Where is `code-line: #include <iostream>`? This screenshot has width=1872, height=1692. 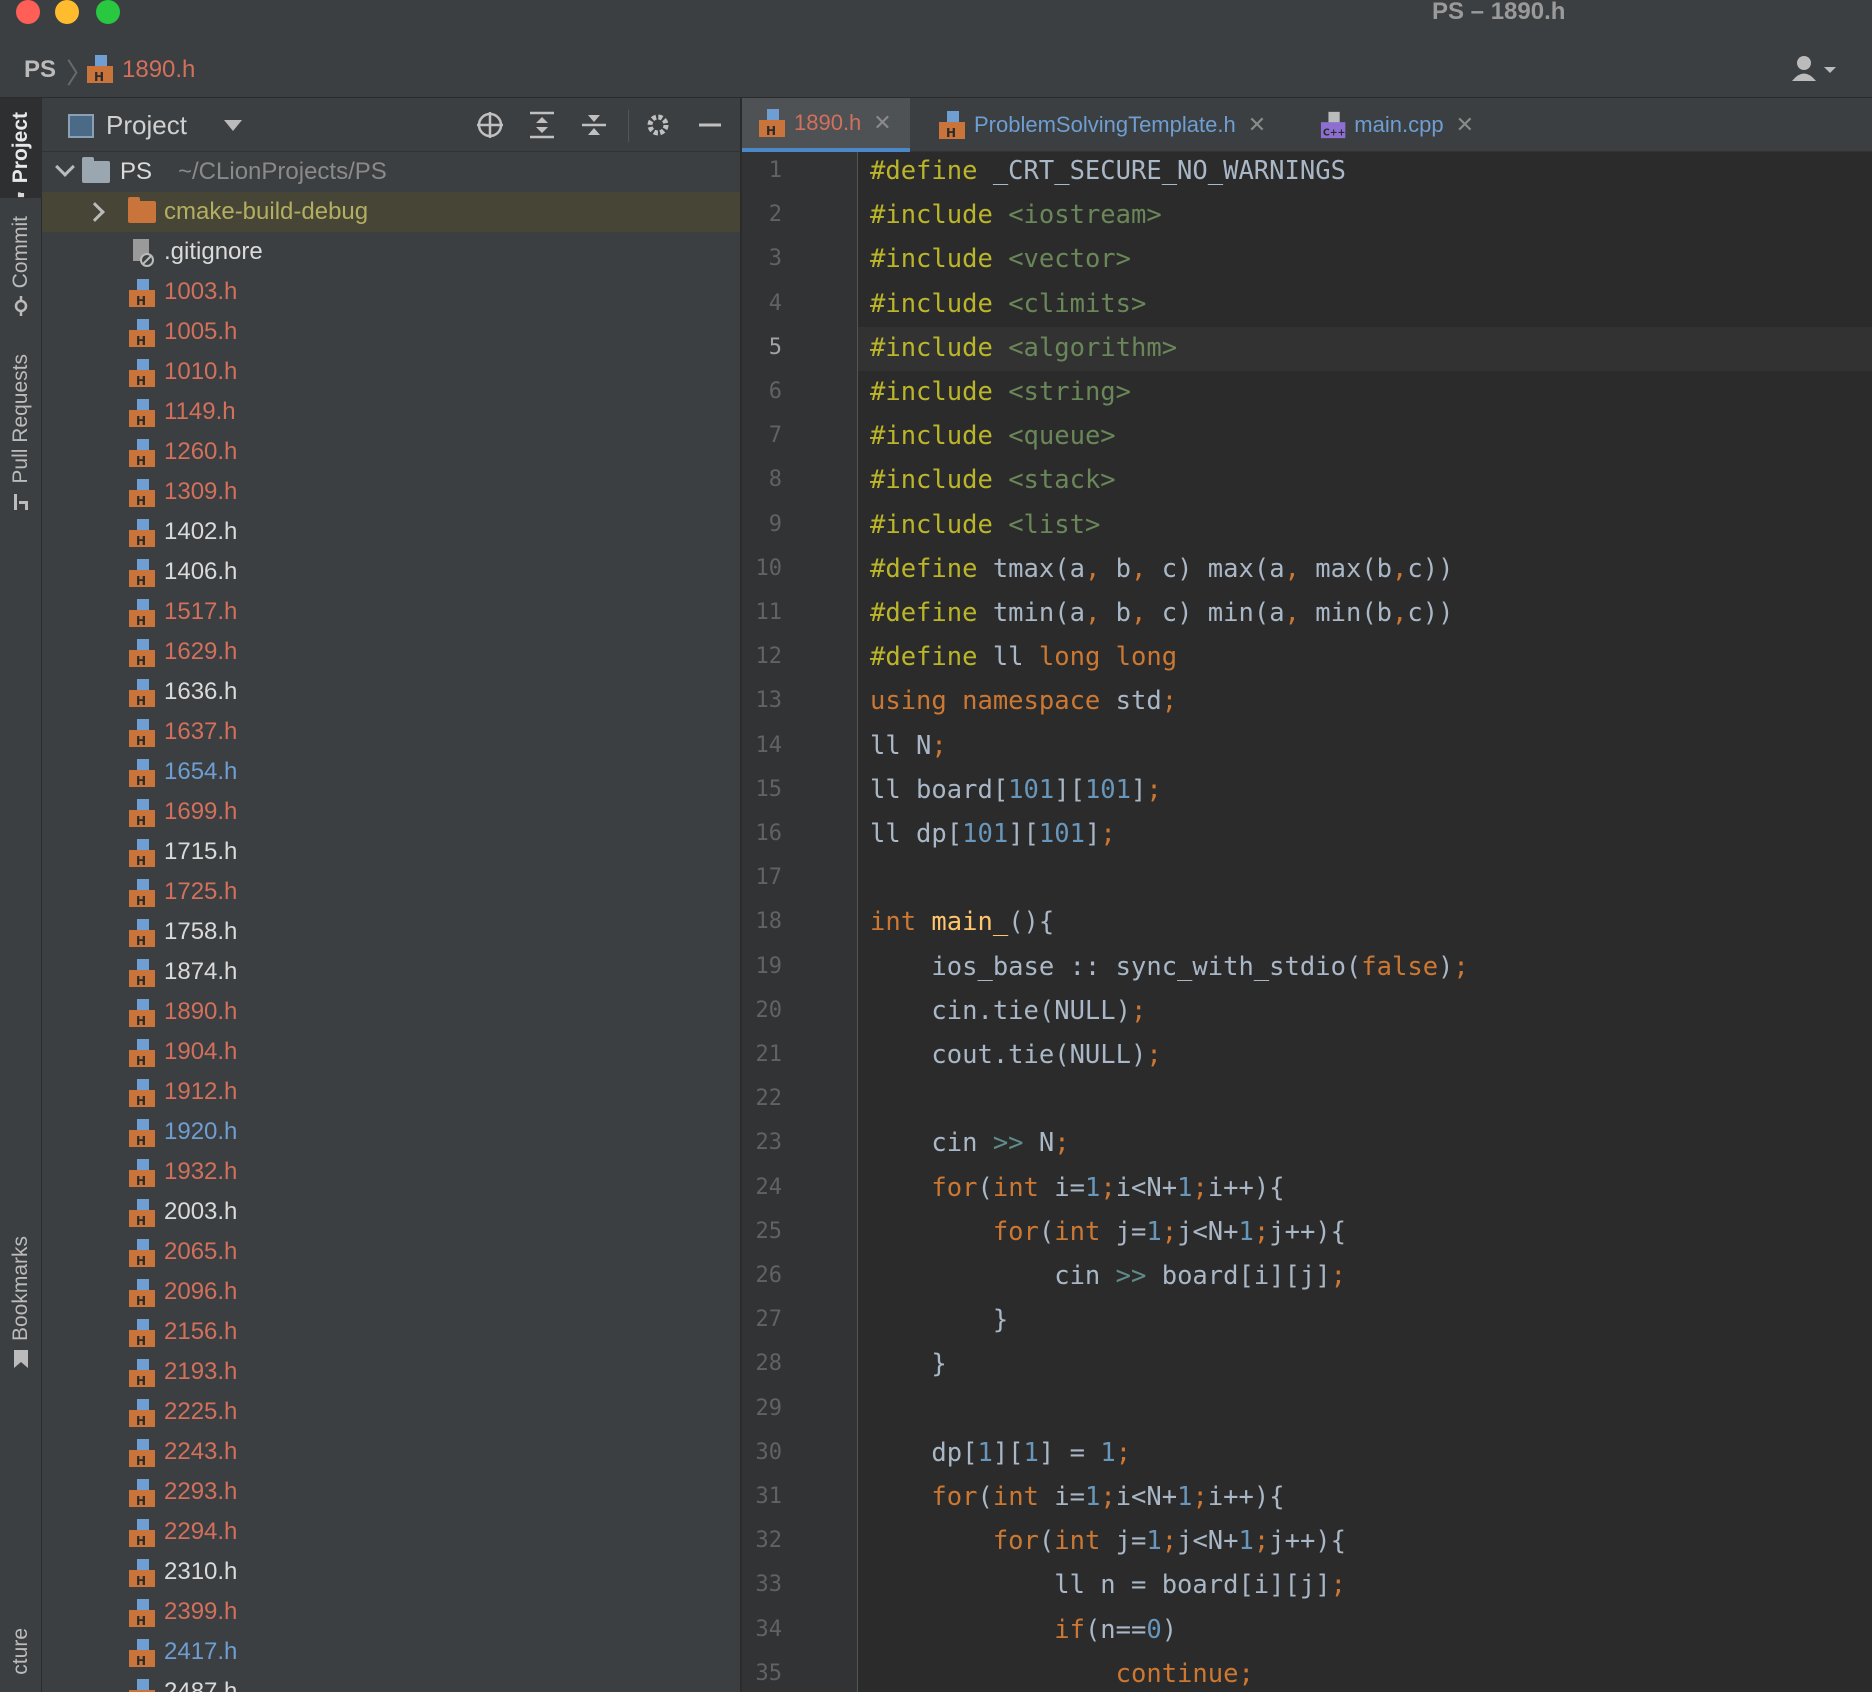 code-line: #include <iostream> is located at coordinates (1016, 215).